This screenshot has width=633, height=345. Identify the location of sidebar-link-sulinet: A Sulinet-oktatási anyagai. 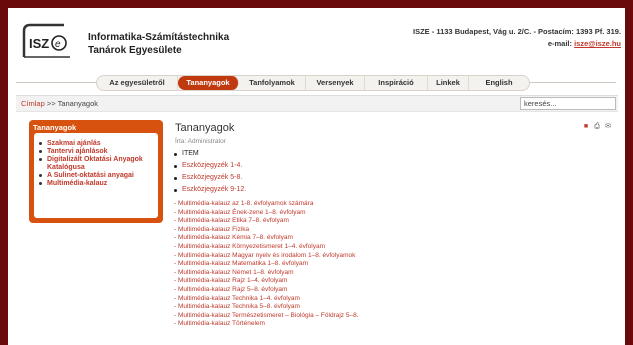
(90, 175).